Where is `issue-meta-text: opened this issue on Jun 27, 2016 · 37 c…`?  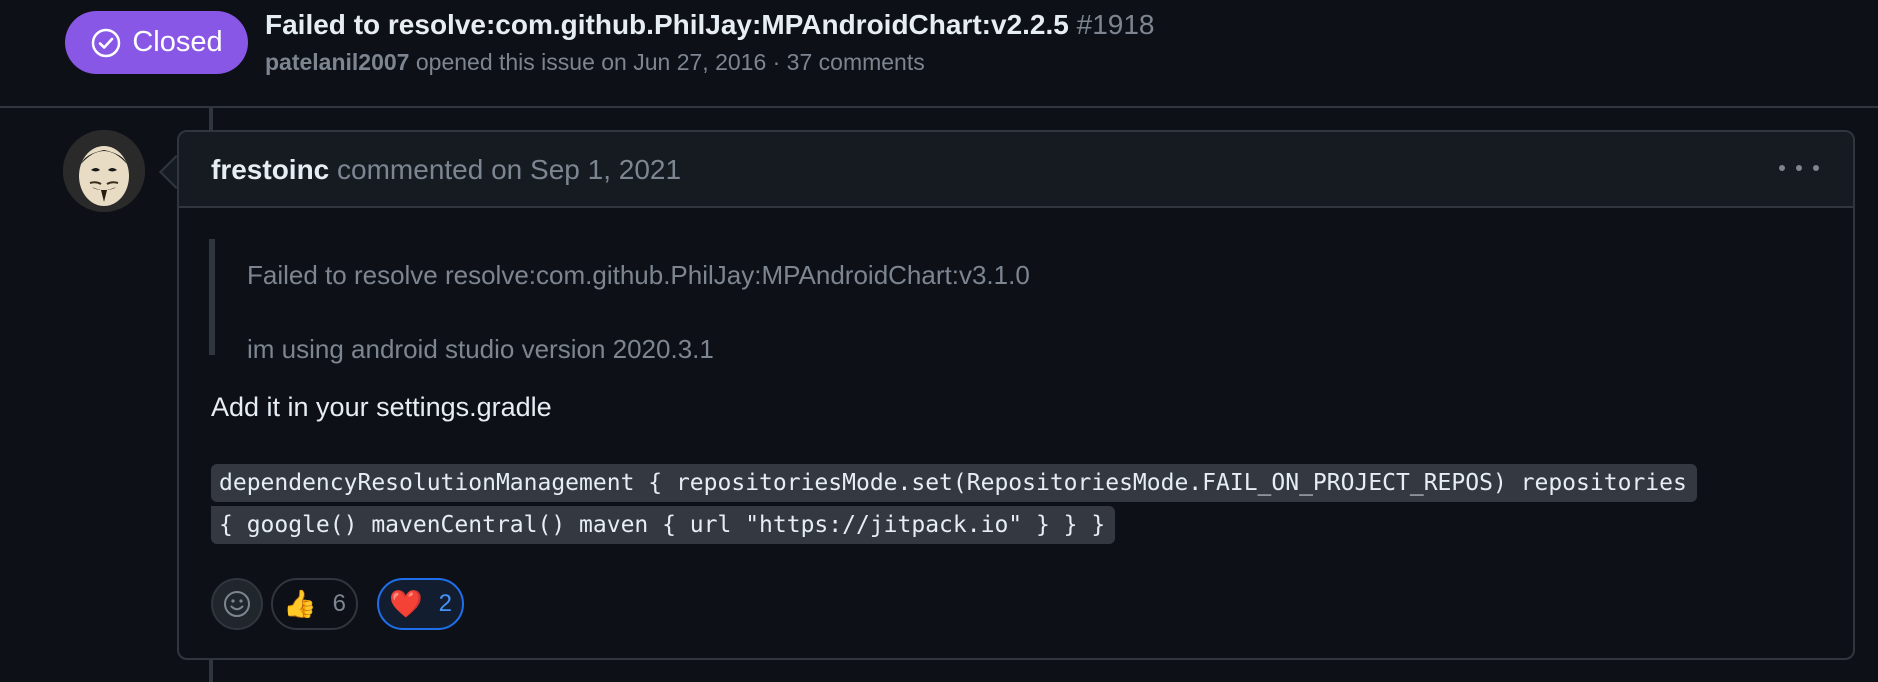 issue-meta-text: opened this issue on Jun 27, 2016 · 37 c… is located at coordinates (670, 62).